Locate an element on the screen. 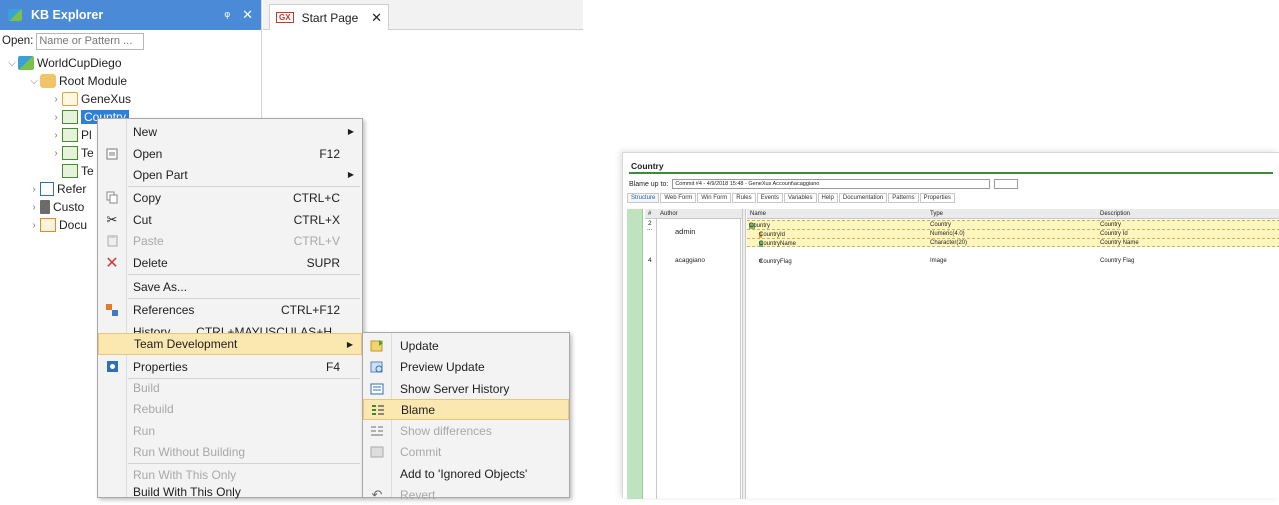  menu-shortcut: SUPR is located at coordinates (323, 262).